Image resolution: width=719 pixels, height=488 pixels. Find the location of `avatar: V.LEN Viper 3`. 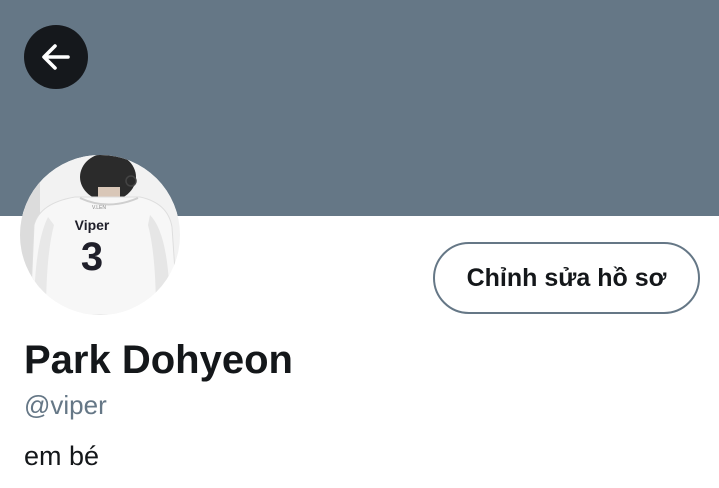

avatar: V.LEN Viper 3 is located at coordinates (100, 235).